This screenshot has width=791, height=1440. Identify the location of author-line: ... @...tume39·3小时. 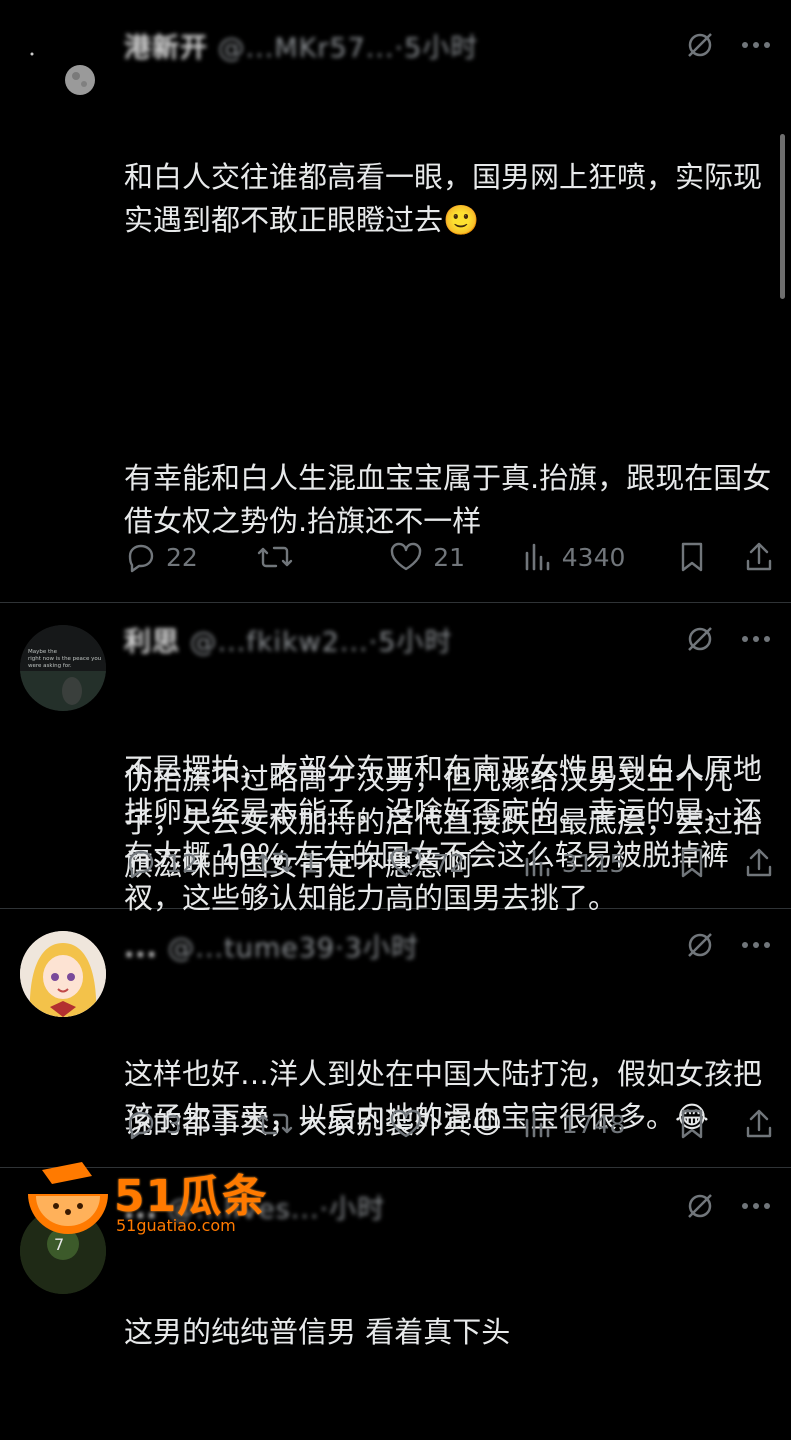
(399, 945).